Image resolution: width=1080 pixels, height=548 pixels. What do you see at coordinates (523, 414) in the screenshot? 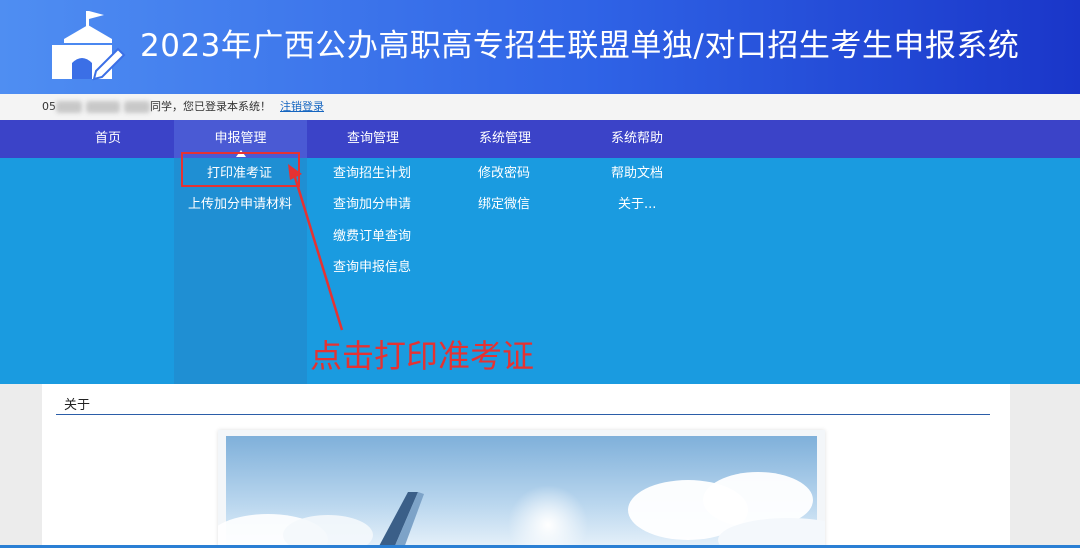
I see `section-divider` at bounding box center [523, 414].